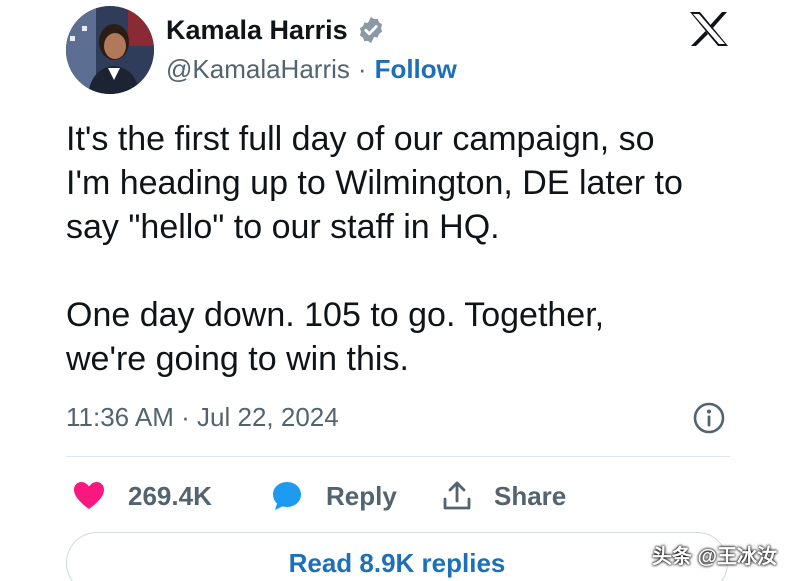  Describe the element at coordinates (361, 495) in the screenshot. I see `reply-label: Reply` at that location.